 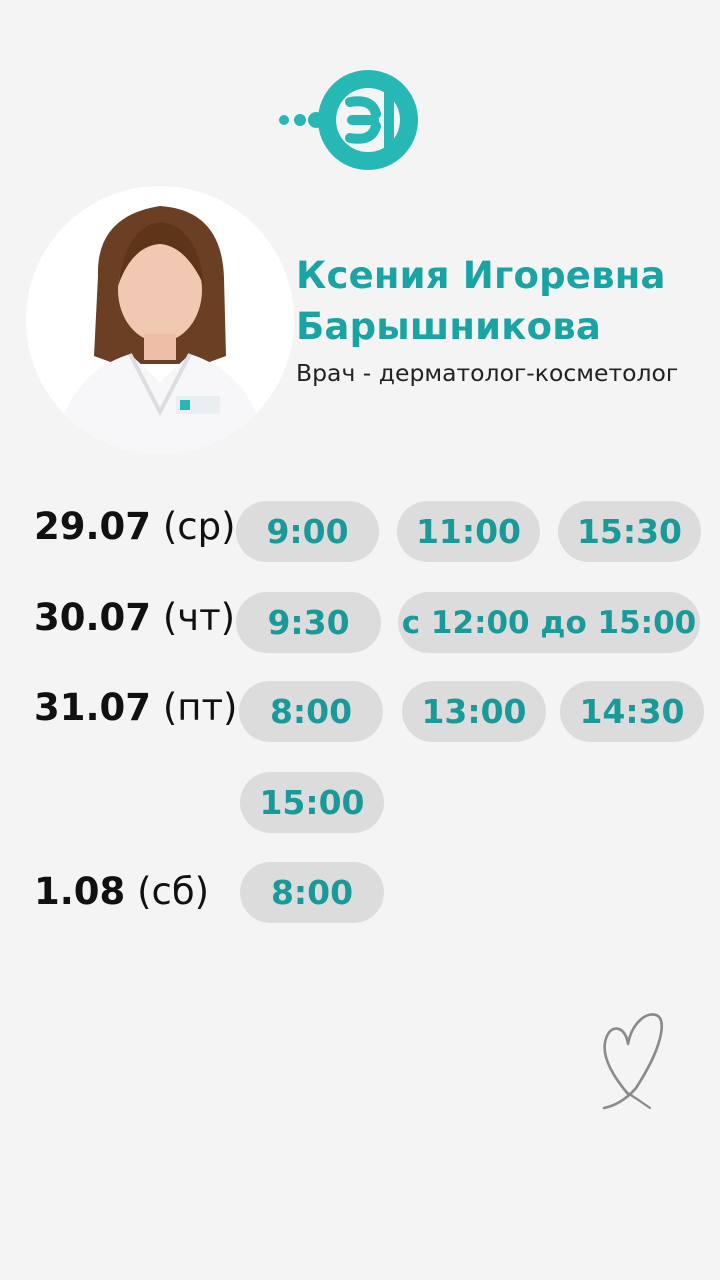 I want to click on time-slot-button: 15:30, so click(x=629, y=531).